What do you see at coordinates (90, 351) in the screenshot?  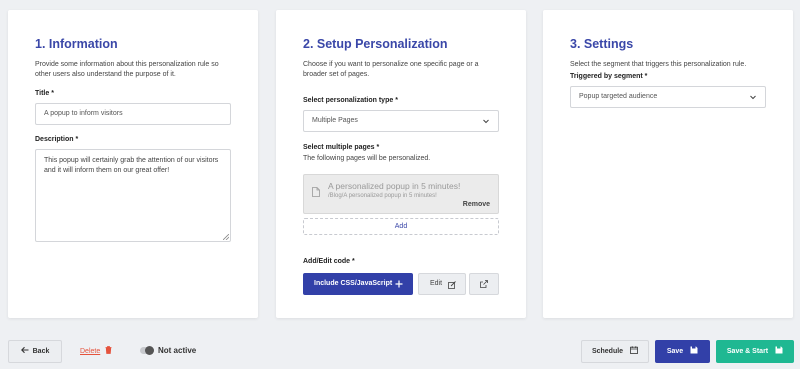 I see `delete-label: Delete` at bounding box center [90, 351].